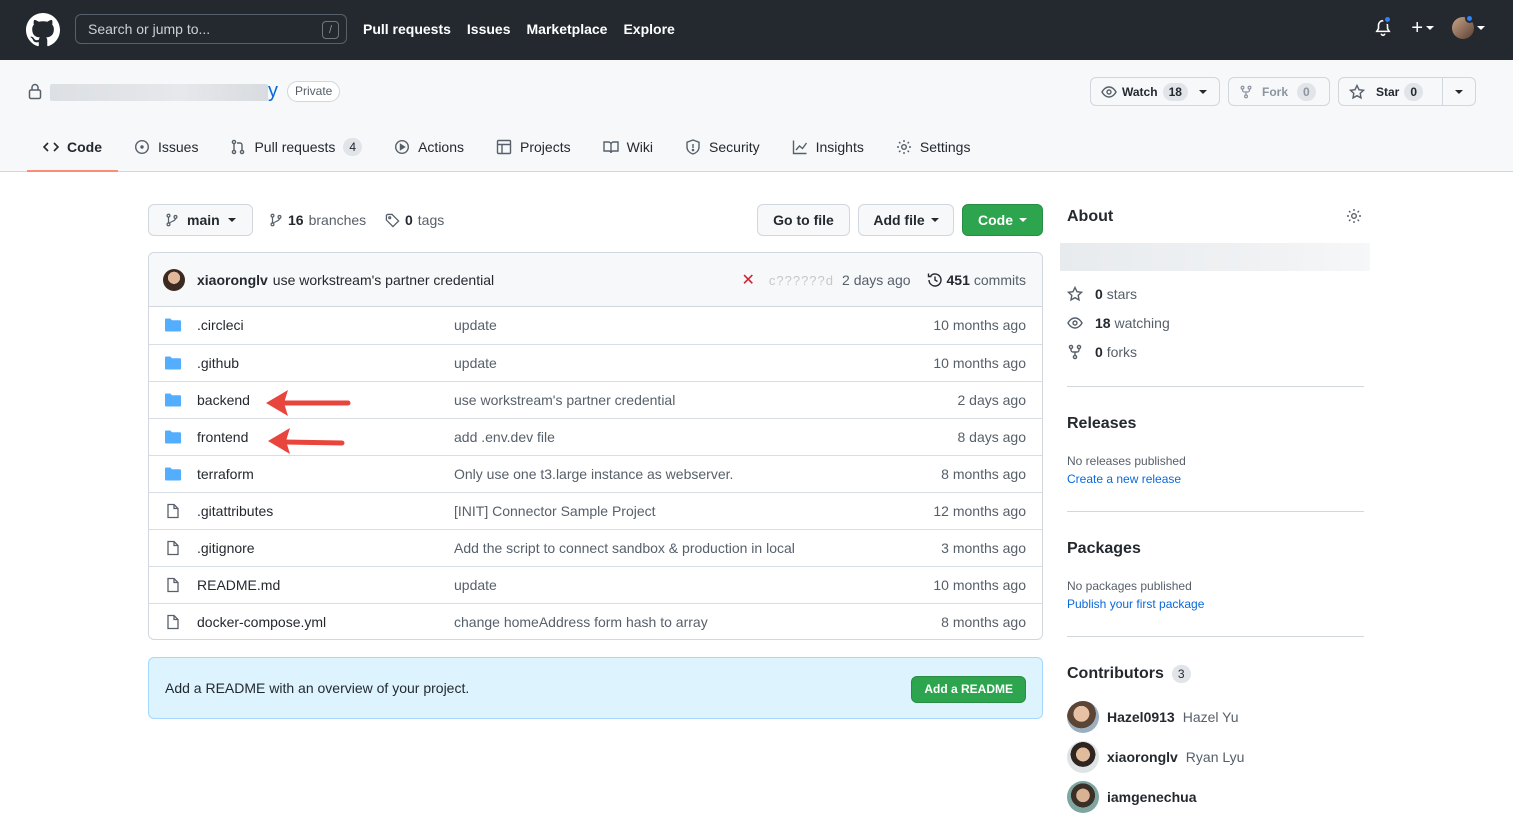  What do you see at coordinates (72, 148) in the screenshot?
I see `tab-code: Code` at bounding box center [72, 148].